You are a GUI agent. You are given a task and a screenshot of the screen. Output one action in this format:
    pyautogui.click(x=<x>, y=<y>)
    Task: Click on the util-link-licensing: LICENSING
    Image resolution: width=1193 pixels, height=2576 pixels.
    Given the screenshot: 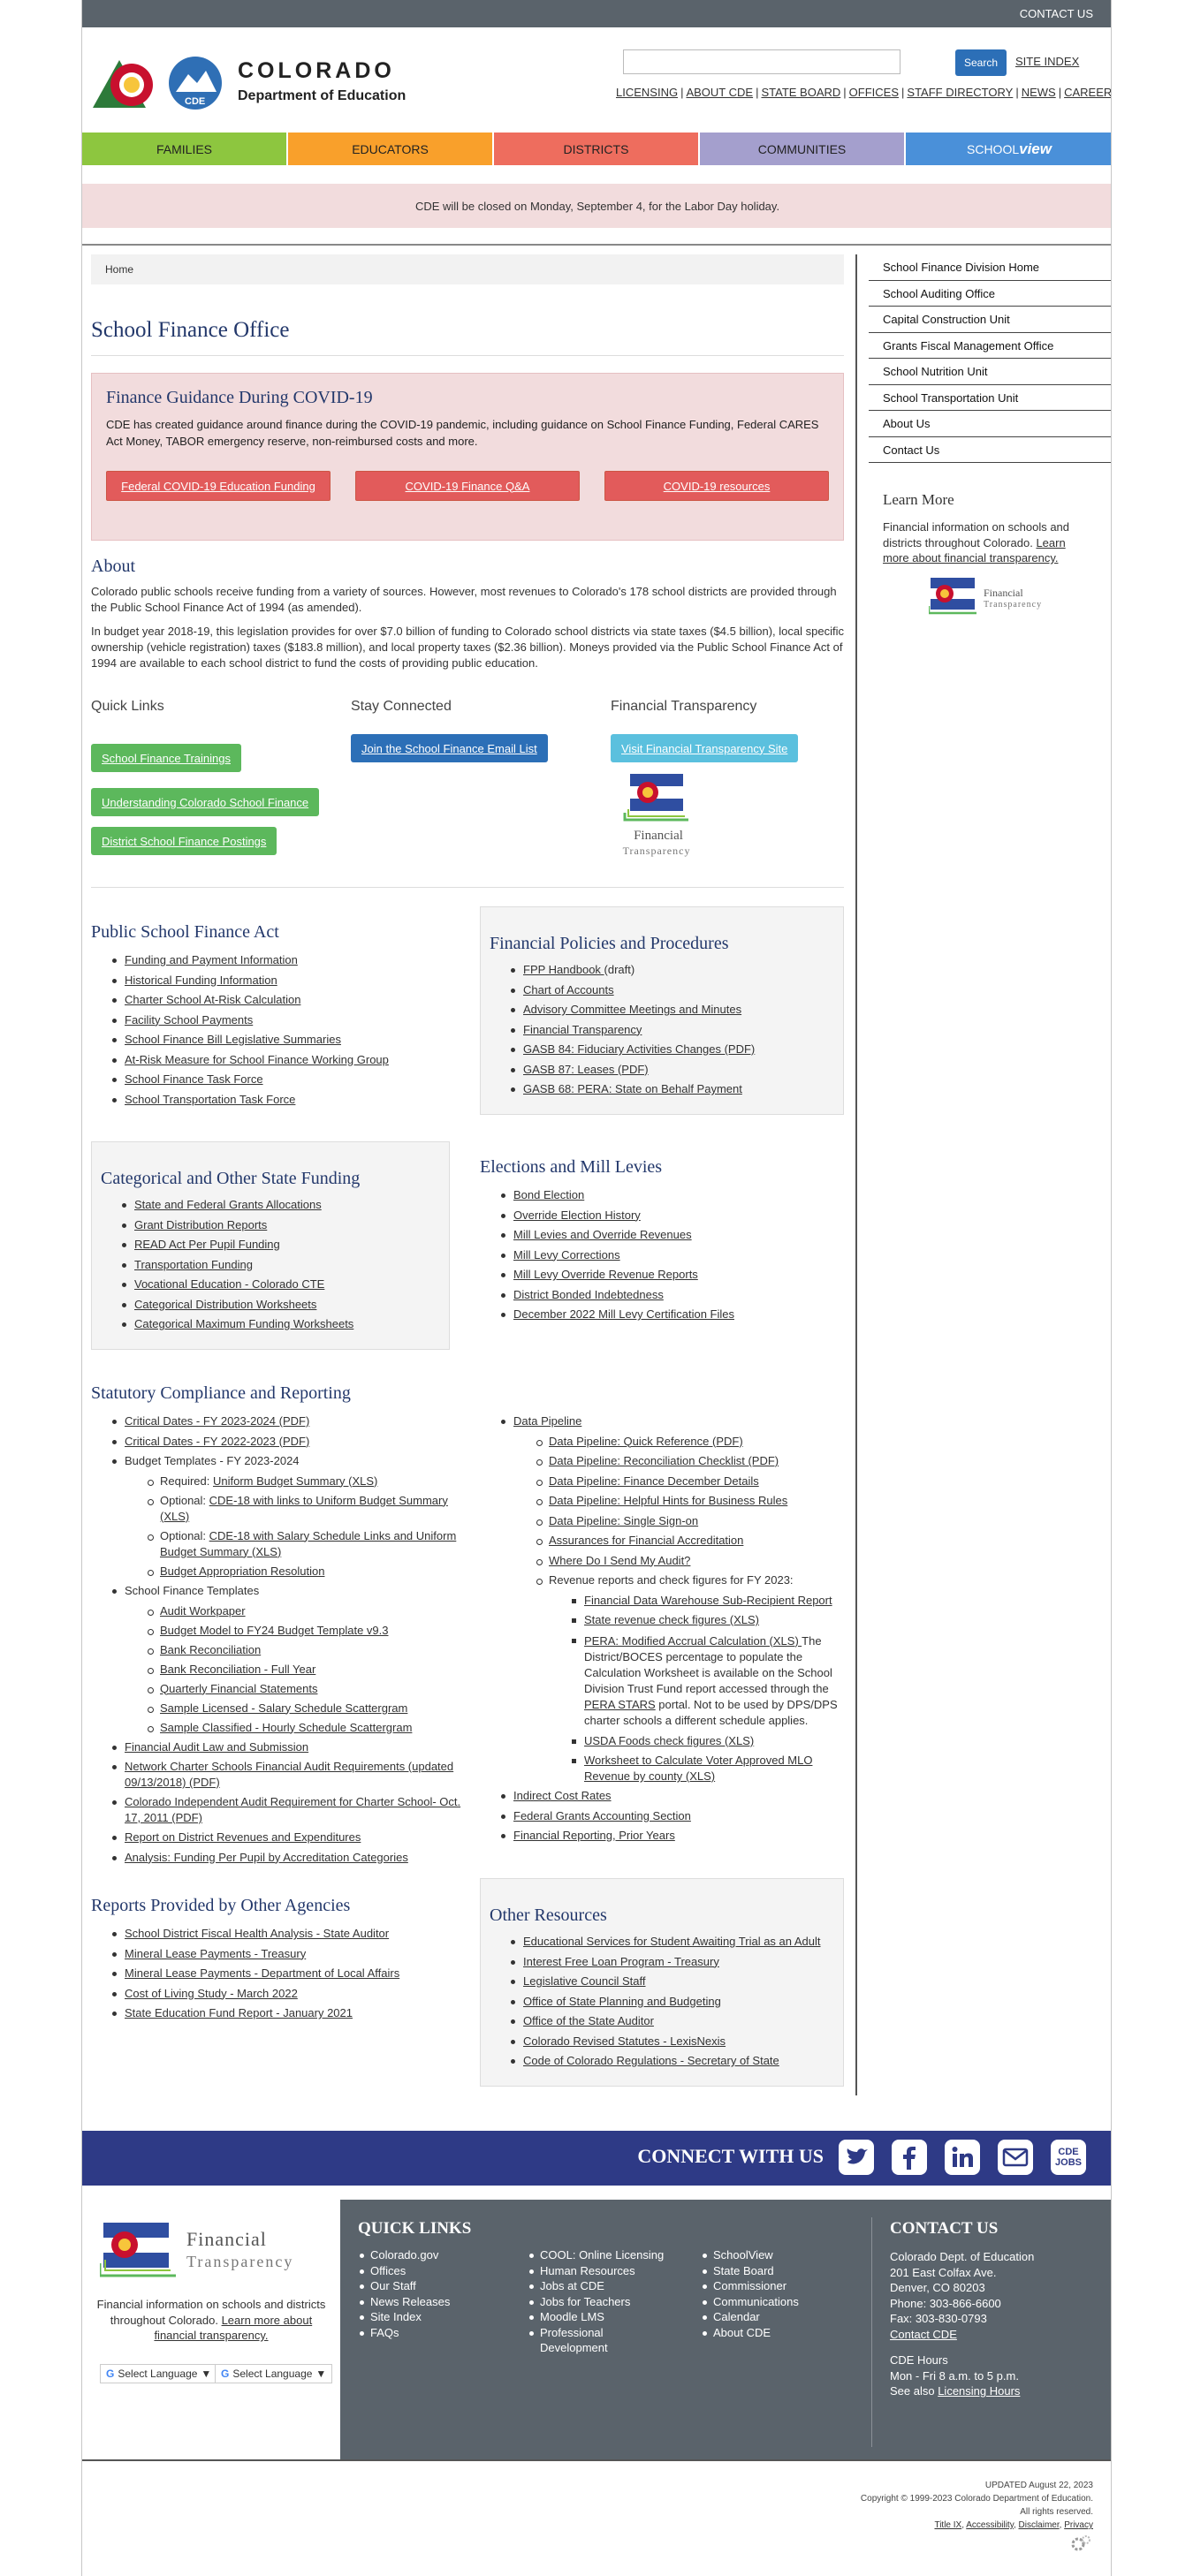 What is the action you would take?
    pyautogui.click(x=647, y=93)
    